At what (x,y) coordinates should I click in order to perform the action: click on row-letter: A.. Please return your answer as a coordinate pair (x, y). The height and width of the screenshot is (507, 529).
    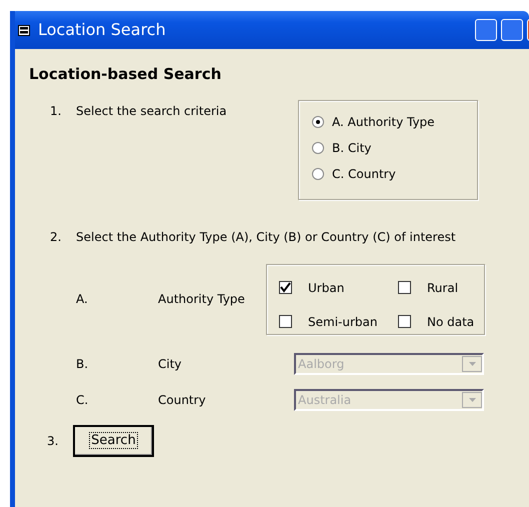
    Looking at the image, I should click on (82, 299).